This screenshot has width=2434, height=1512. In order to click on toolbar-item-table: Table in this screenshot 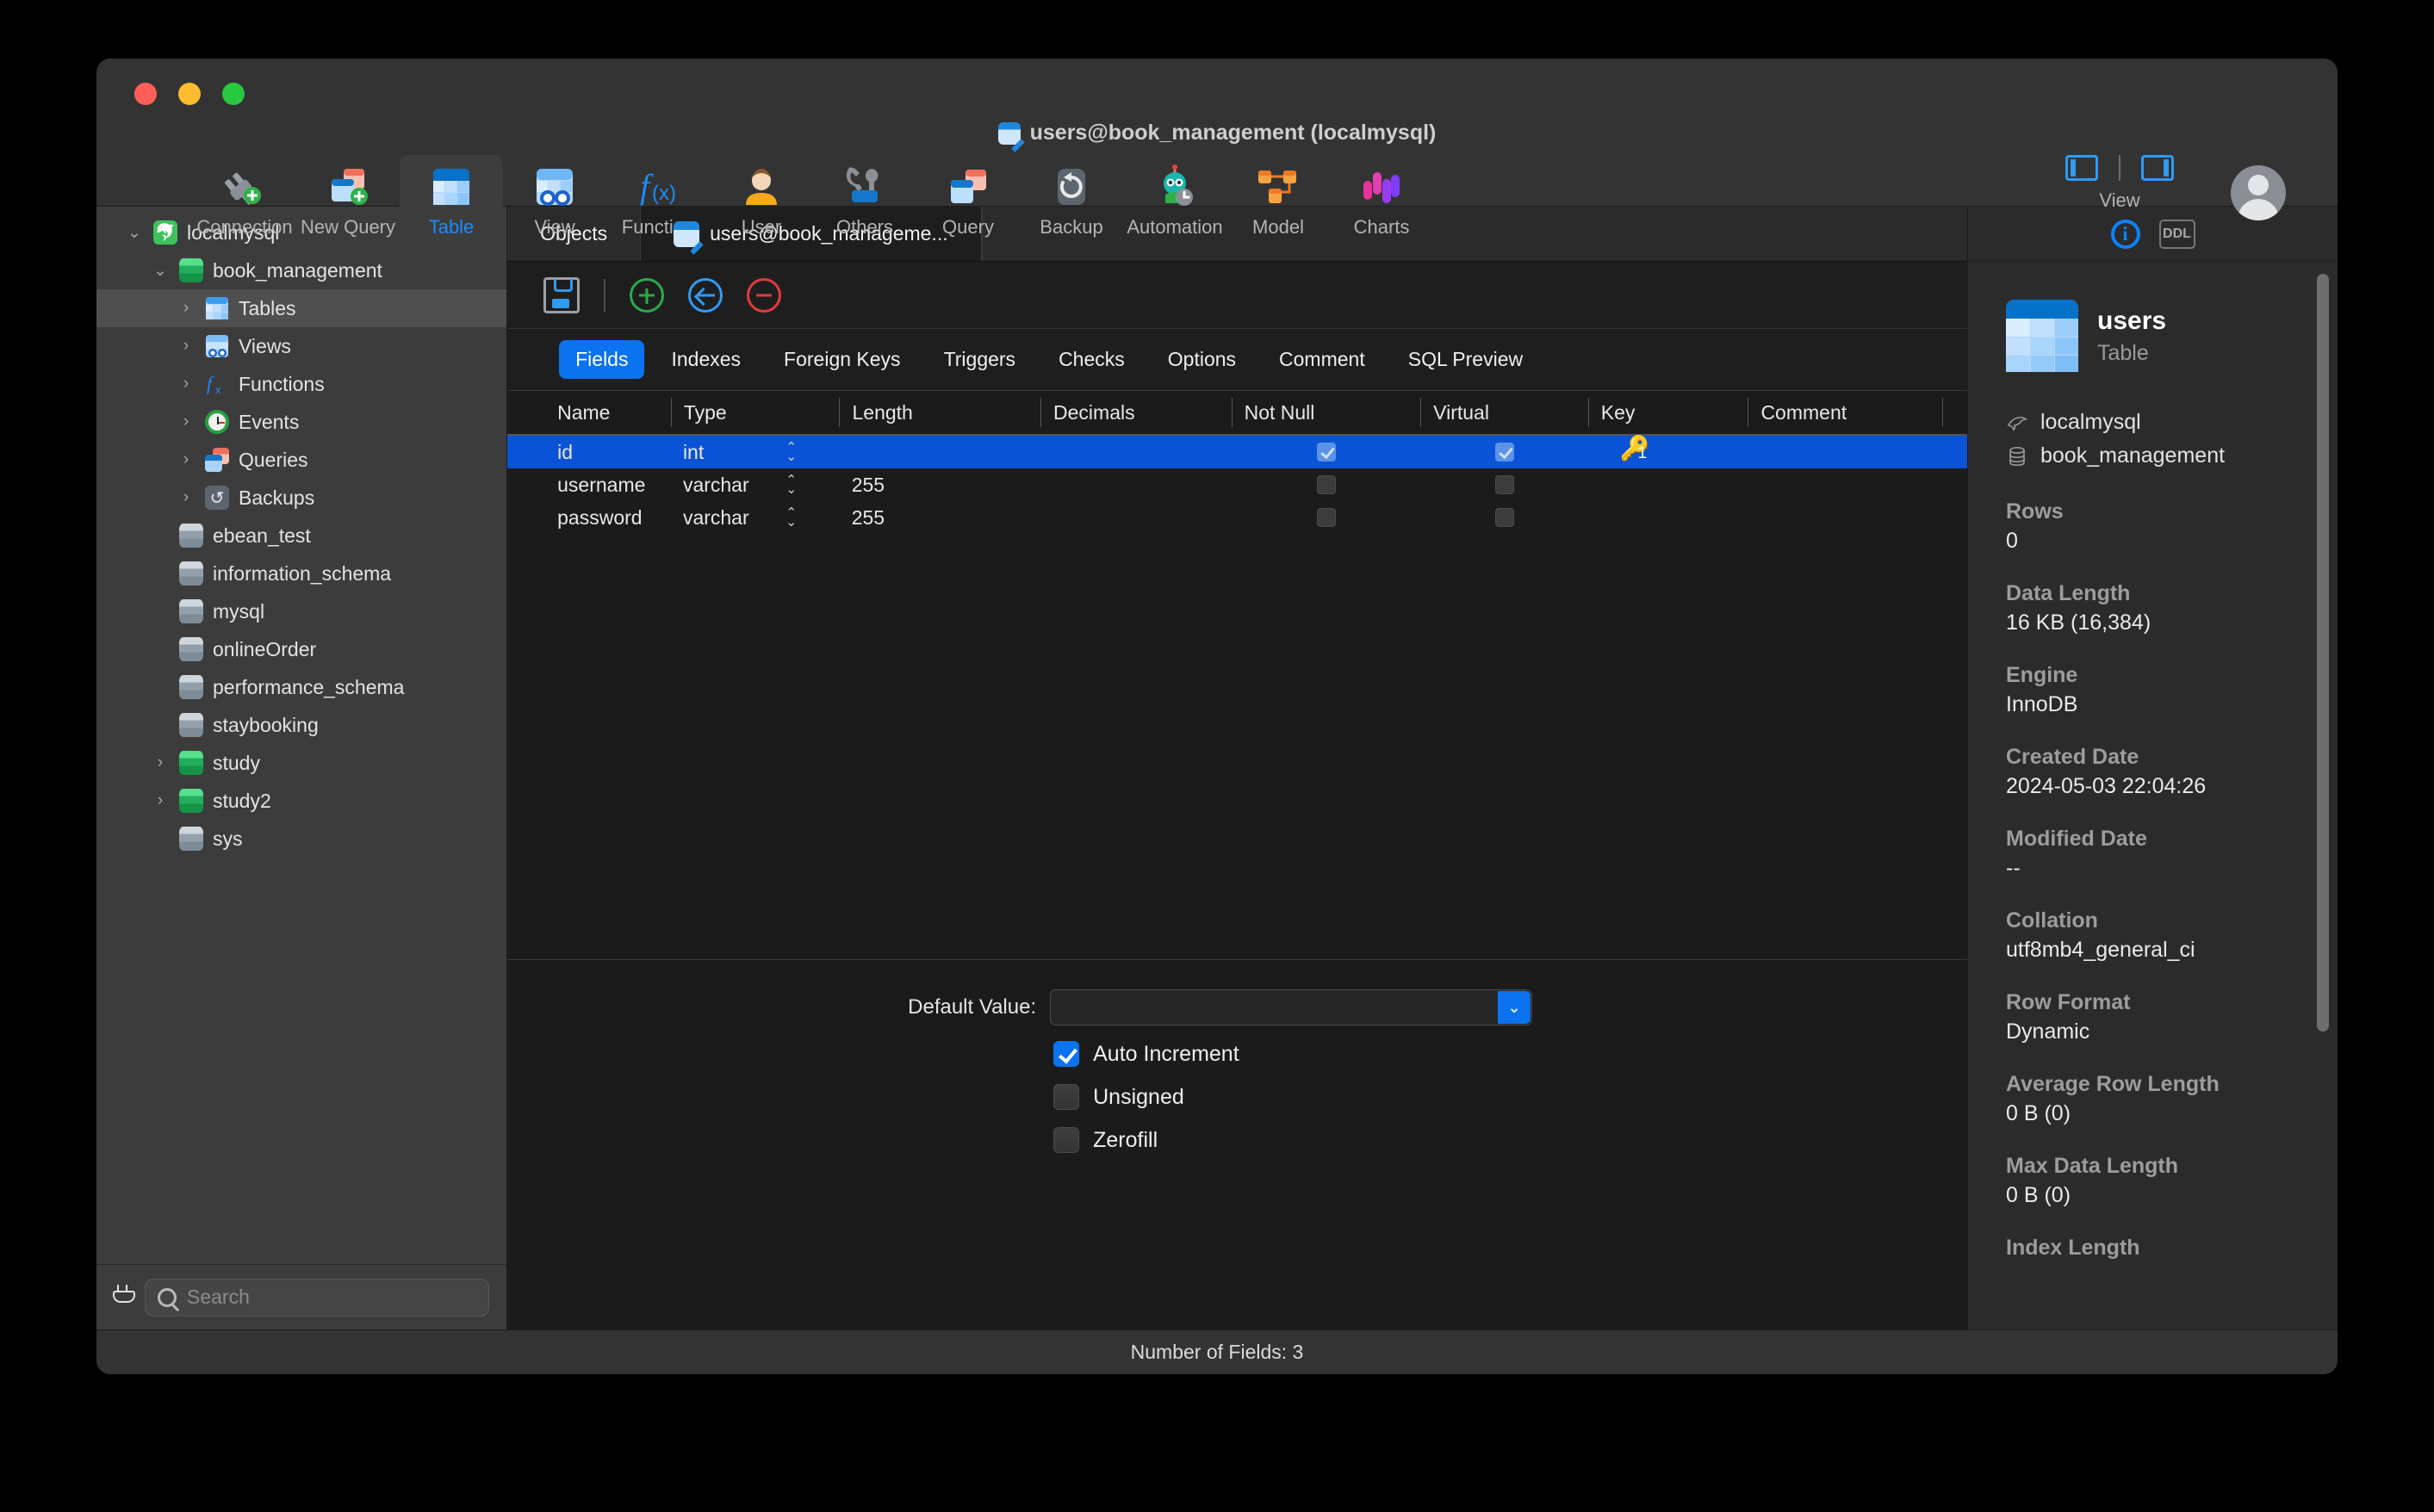, I will do `click(451, 200)`.